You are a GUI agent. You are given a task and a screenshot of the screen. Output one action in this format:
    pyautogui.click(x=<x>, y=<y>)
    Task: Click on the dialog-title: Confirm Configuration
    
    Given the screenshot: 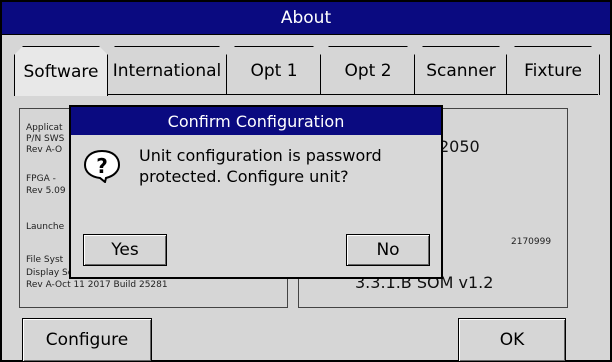 What is the action you would take?
    pyautogui.click(x=256, y=121)
    